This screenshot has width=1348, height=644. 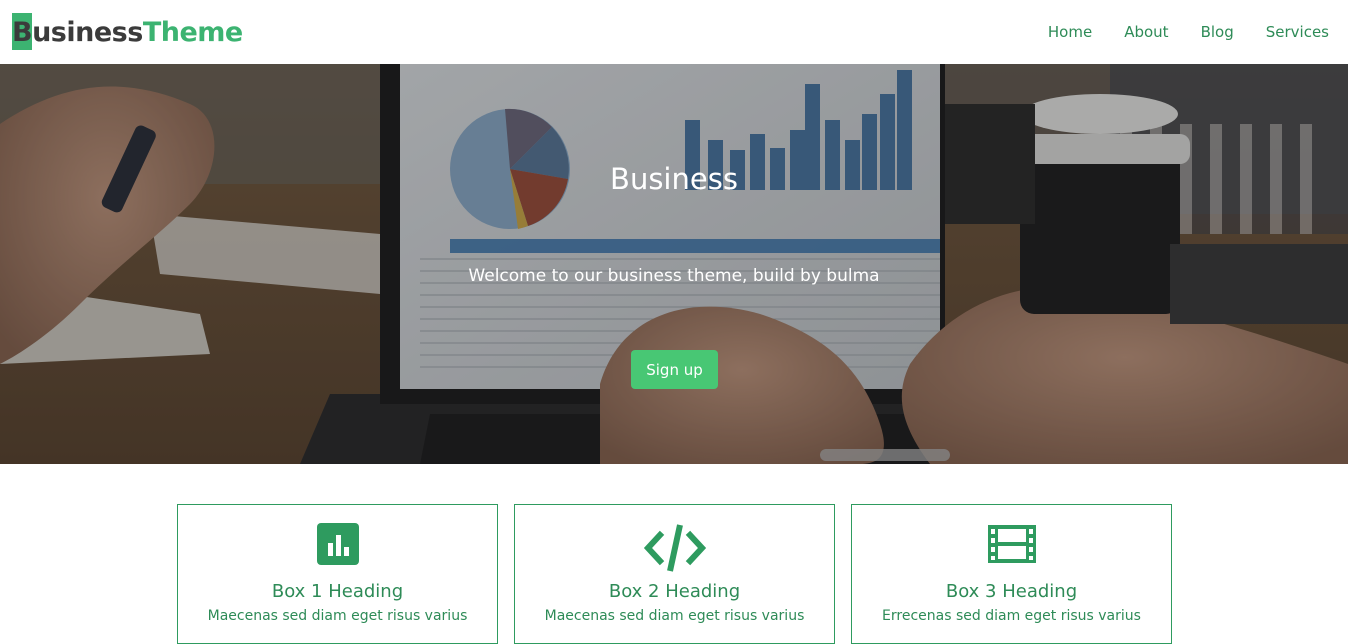 I want to click on nav-link-services: Services, so click(x=1297, y=32).